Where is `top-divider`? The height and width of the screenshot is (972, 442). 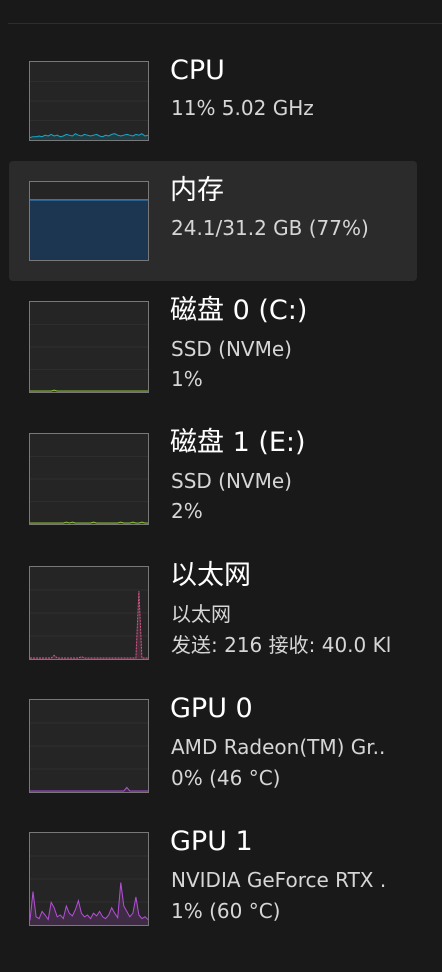 top-divider is located at coordinates (225, 23).